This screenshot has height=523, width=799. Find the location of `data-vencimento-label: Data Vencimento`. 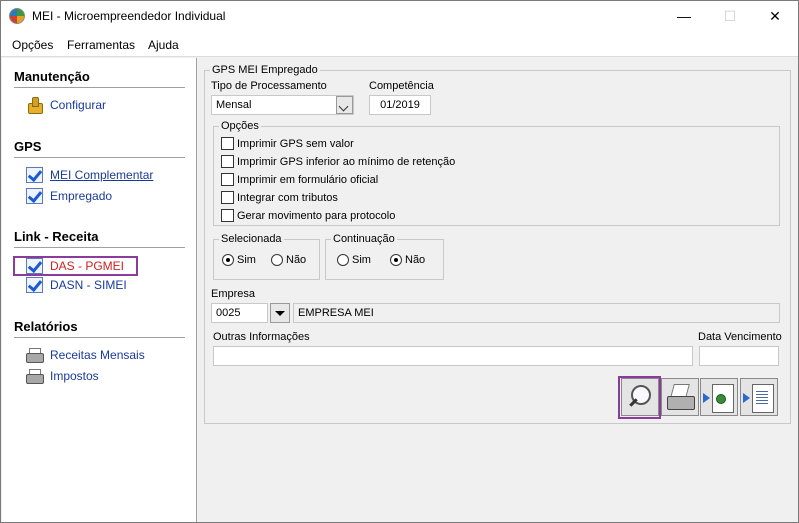

data-vencimento-label: Data Vencimento is located at coordinates (740, 337).